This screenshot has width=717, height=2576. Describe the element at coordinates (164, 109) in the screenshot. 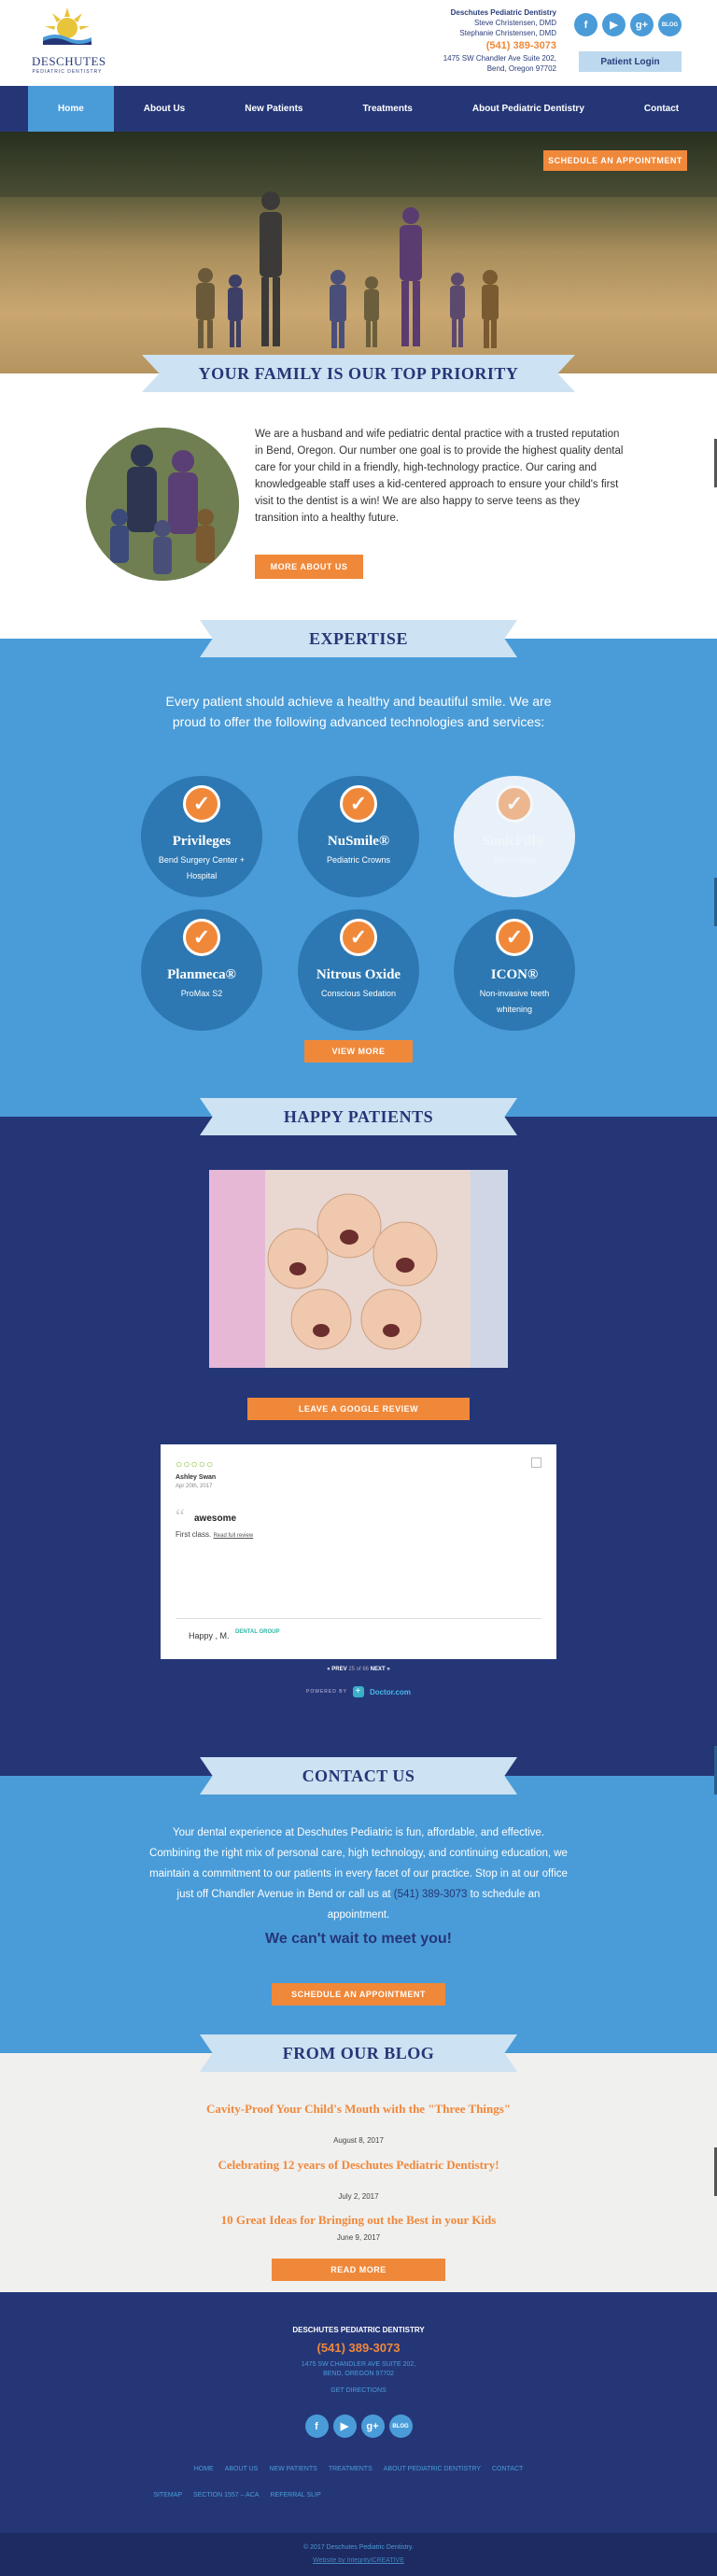

I see `nav-item-about-us: About Us` at that location.